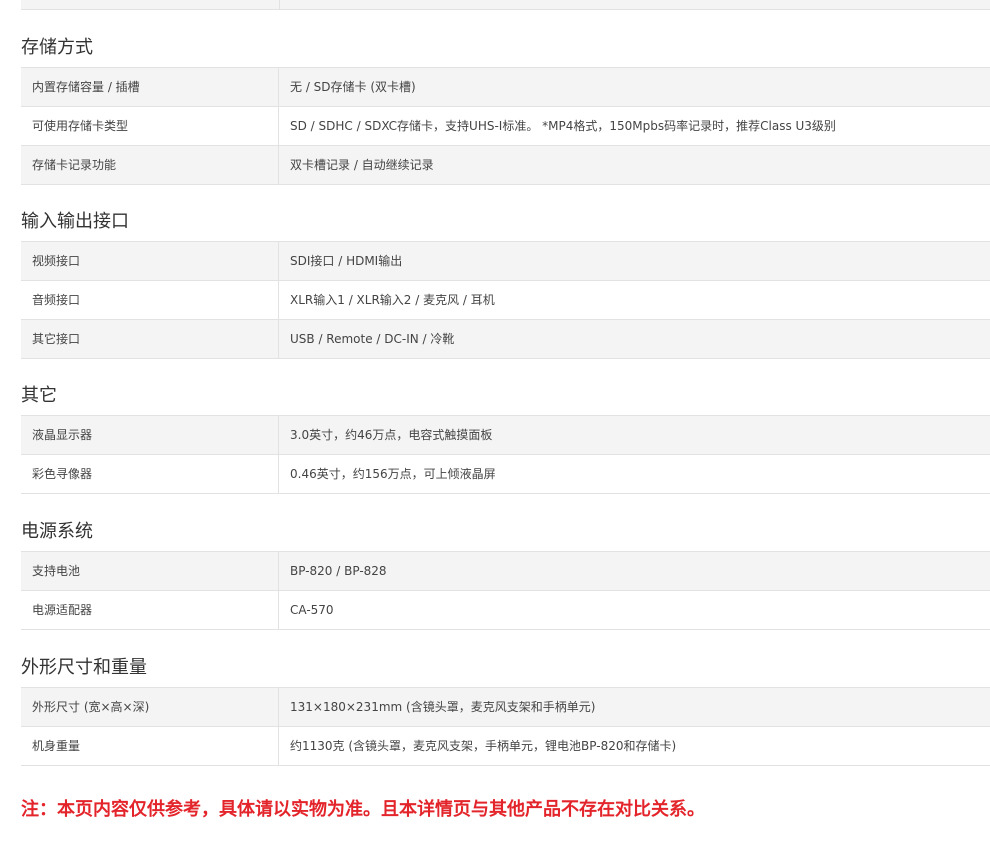 The image size is (990, 859). What do you see at coordinates (150, 165) in the screenshot?
I see `spec-key: 存储卡记录功能` at bounding box center [150, 165].